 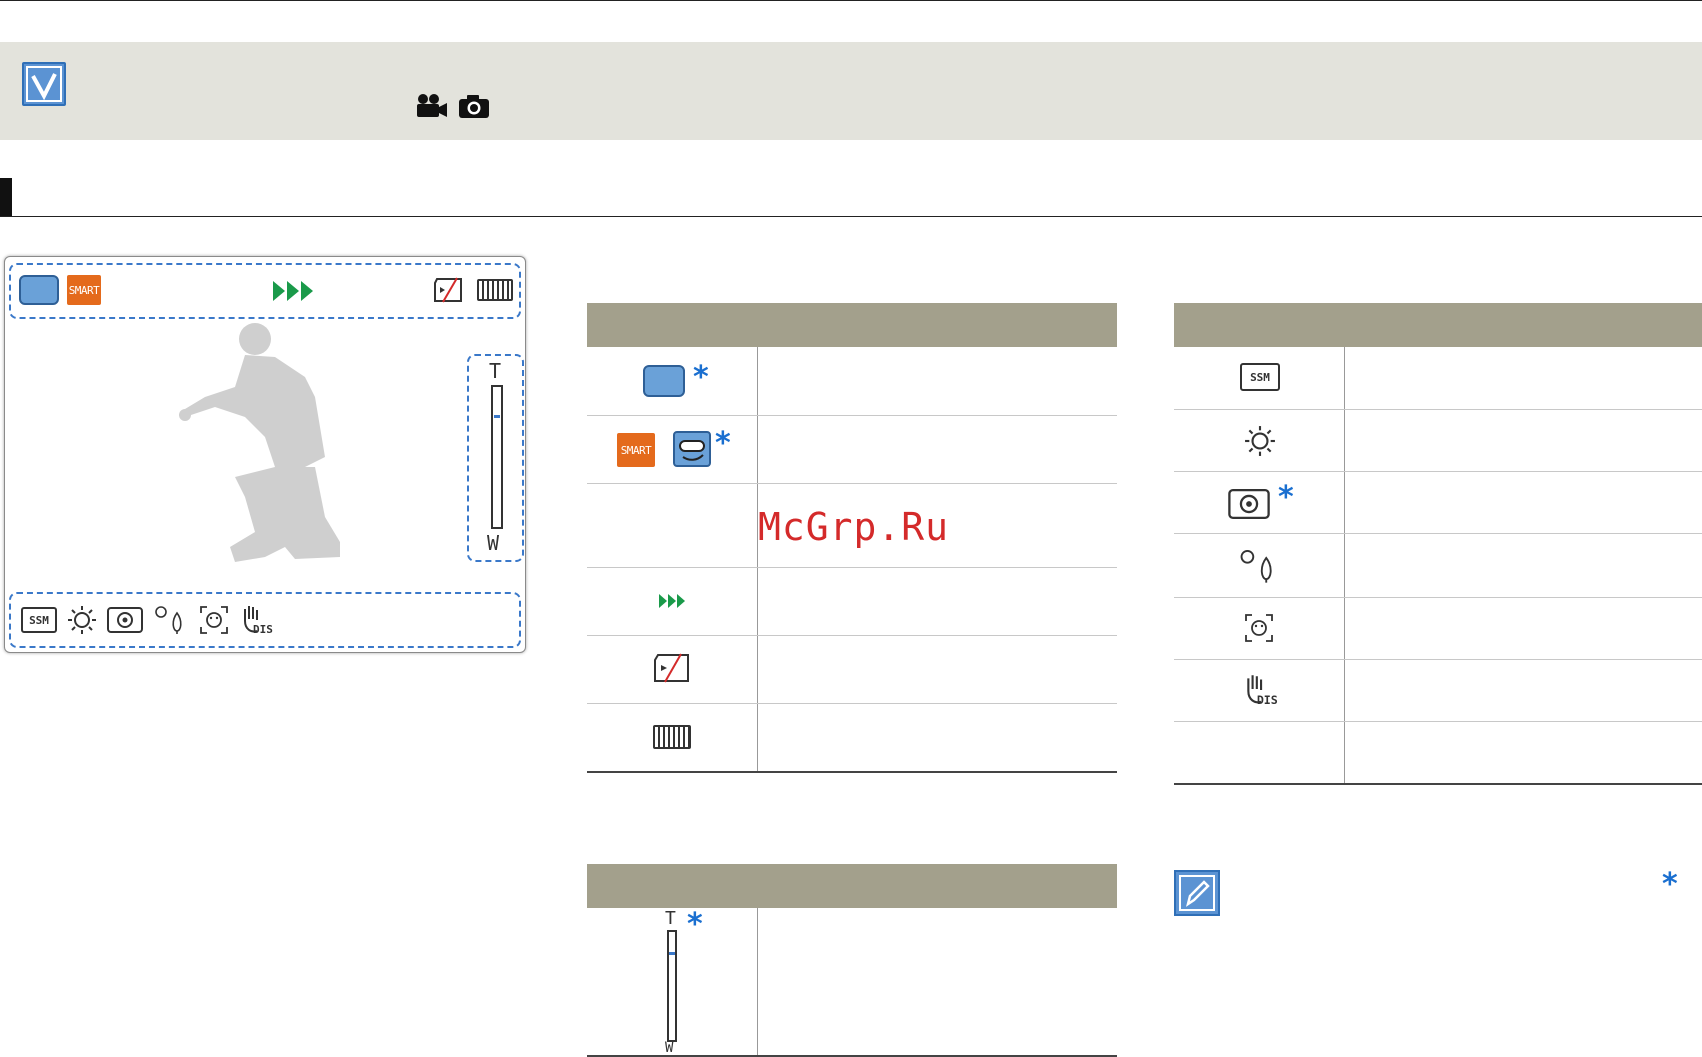 I want to click on note-star: *, so click(x=1670, y=884).